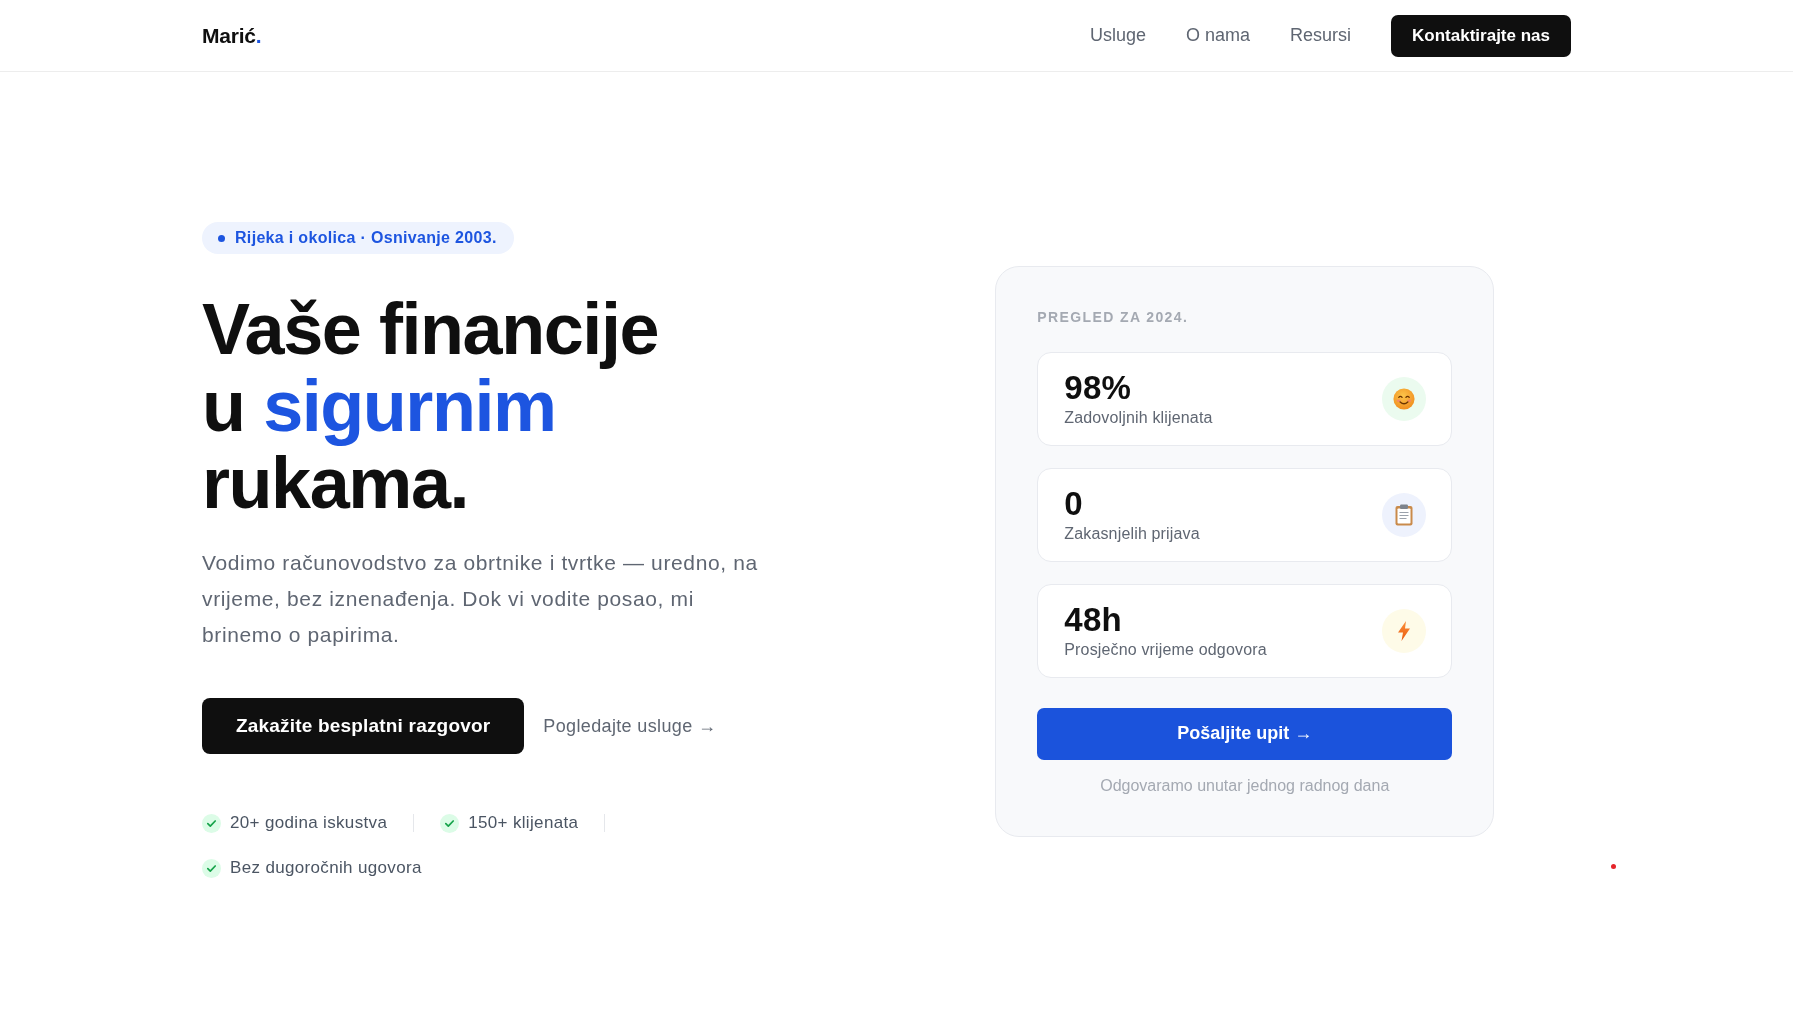  What do you see at coordinates (480, 599) in the screenshot?
I see `intro-paragraph: Vodimo računovodstvo za obrtnike i tvrtke — uredno, na vrijeme, bez iznenađenja. Dok vi vodite posao, mi brinemo o papirima.` at bounding box center [480, 599].